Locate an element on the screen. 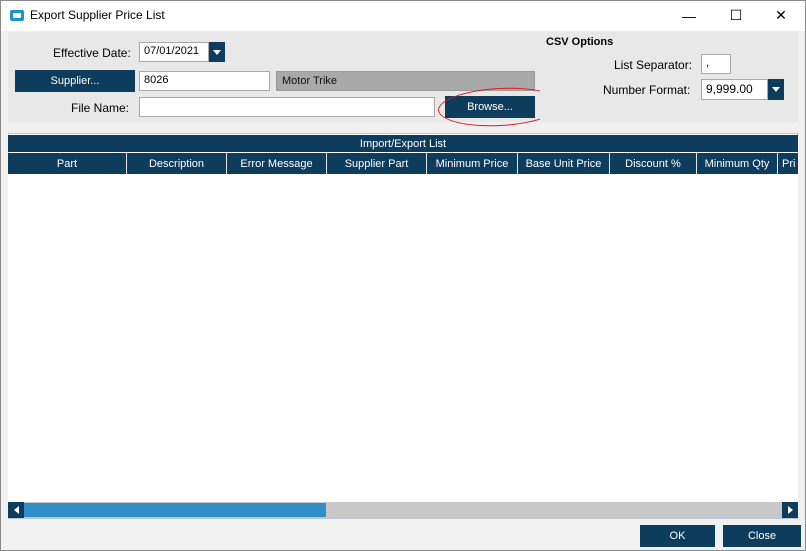 The image size is (806, 551). column-header-error-message: Error Message is located at coordinates (277, 163).